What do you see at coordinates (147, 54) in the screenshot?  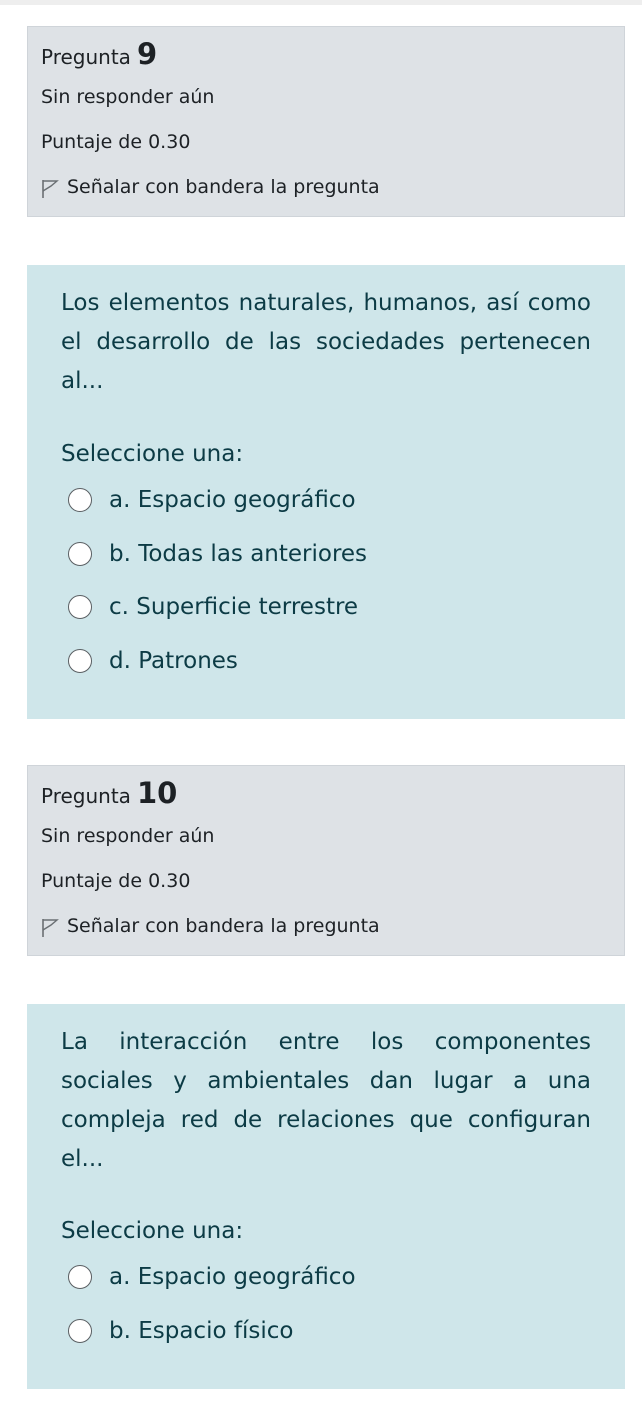 I see `question-number-value: 9` at bounding box center [147, 54].